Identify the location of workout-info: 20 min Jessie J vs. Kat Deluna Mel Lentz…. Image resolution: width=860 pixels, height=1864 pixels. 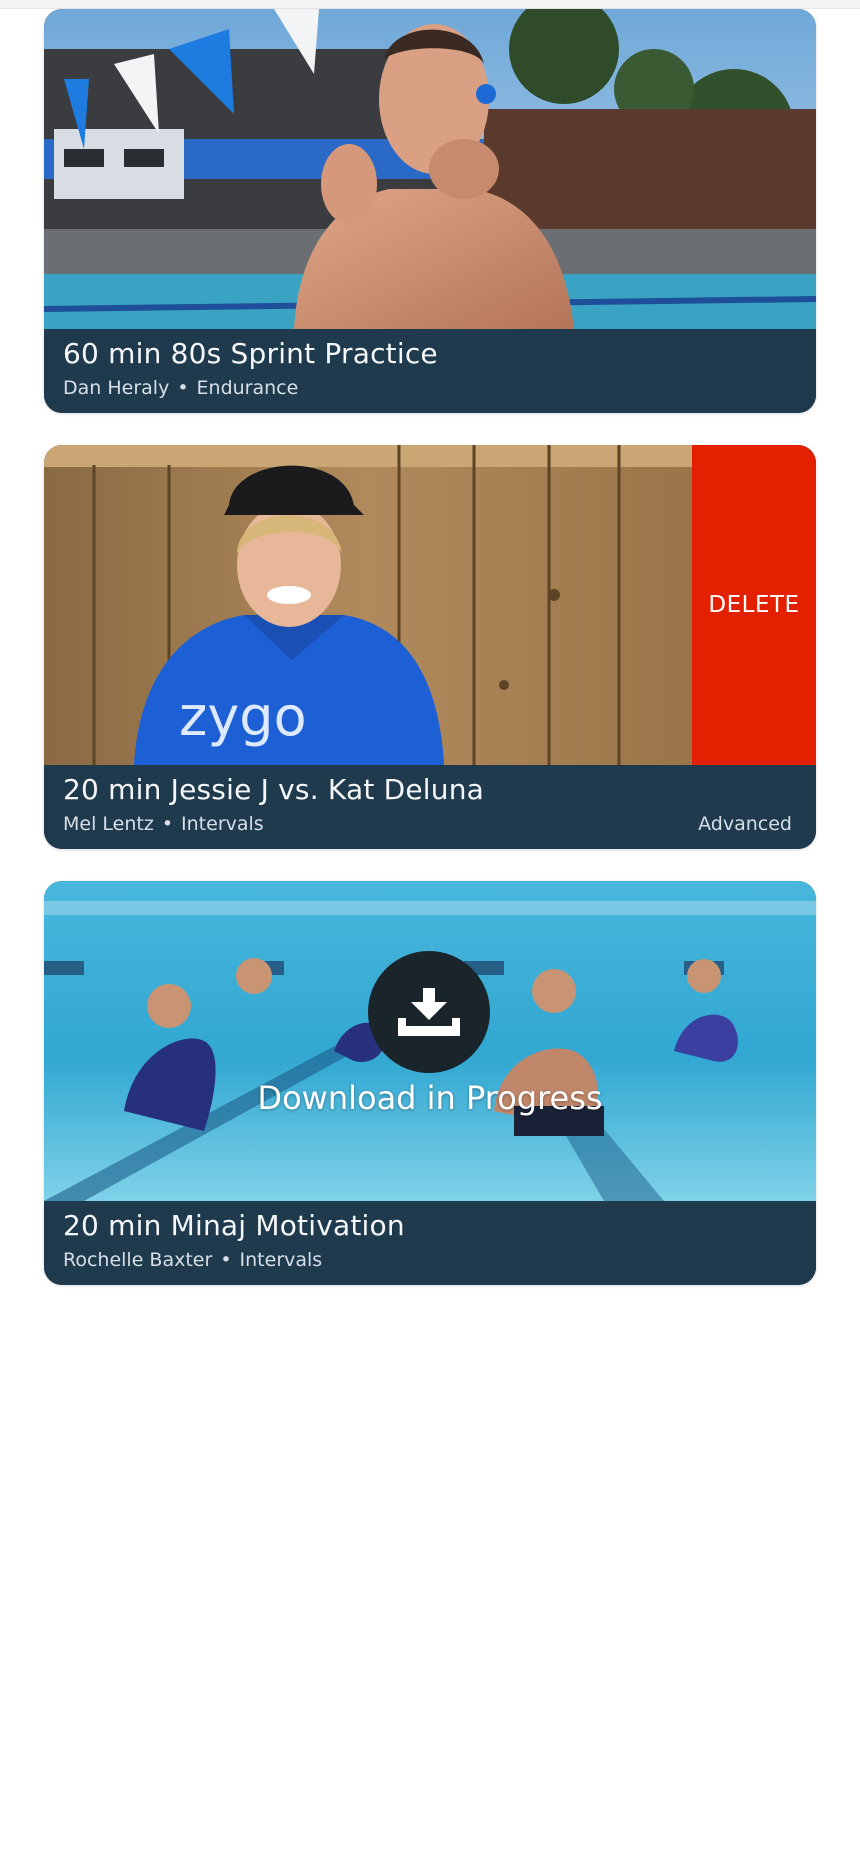
(430, 807).